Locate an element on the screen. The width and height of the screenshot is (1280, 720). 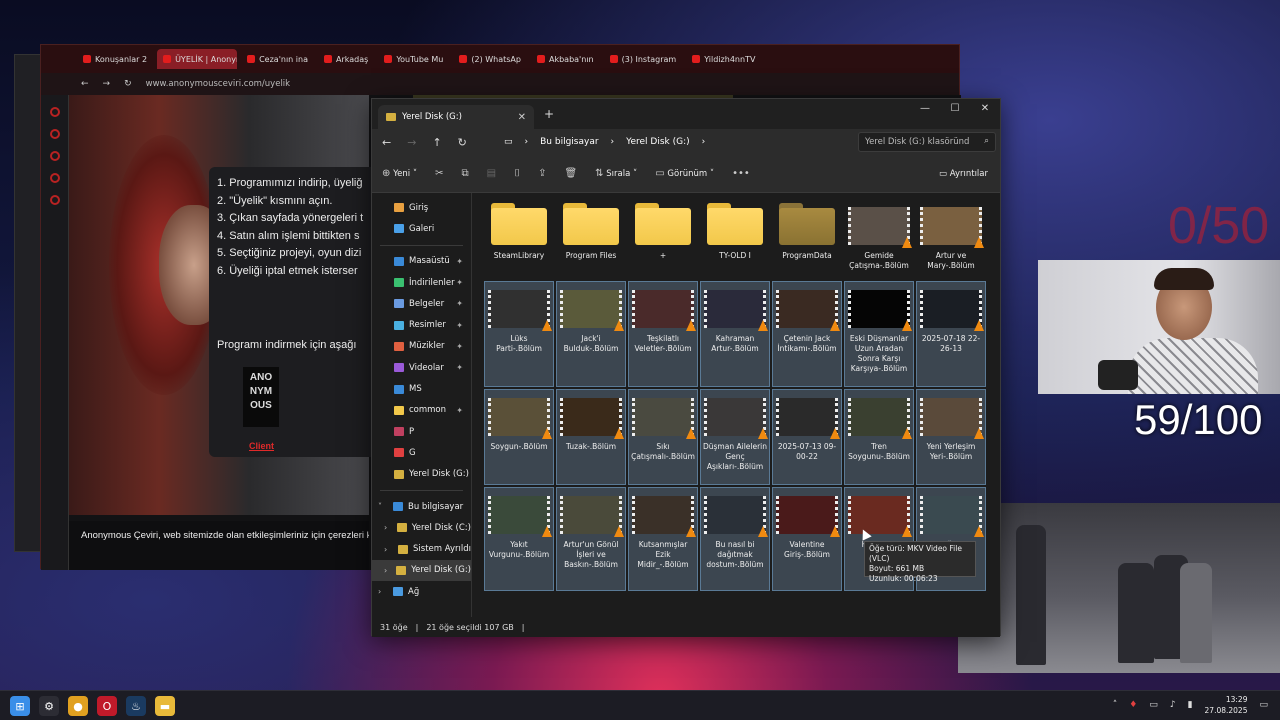
video-file-item: Jack'i Bulduk-.Bölüm is located at coordinates (591, 334).